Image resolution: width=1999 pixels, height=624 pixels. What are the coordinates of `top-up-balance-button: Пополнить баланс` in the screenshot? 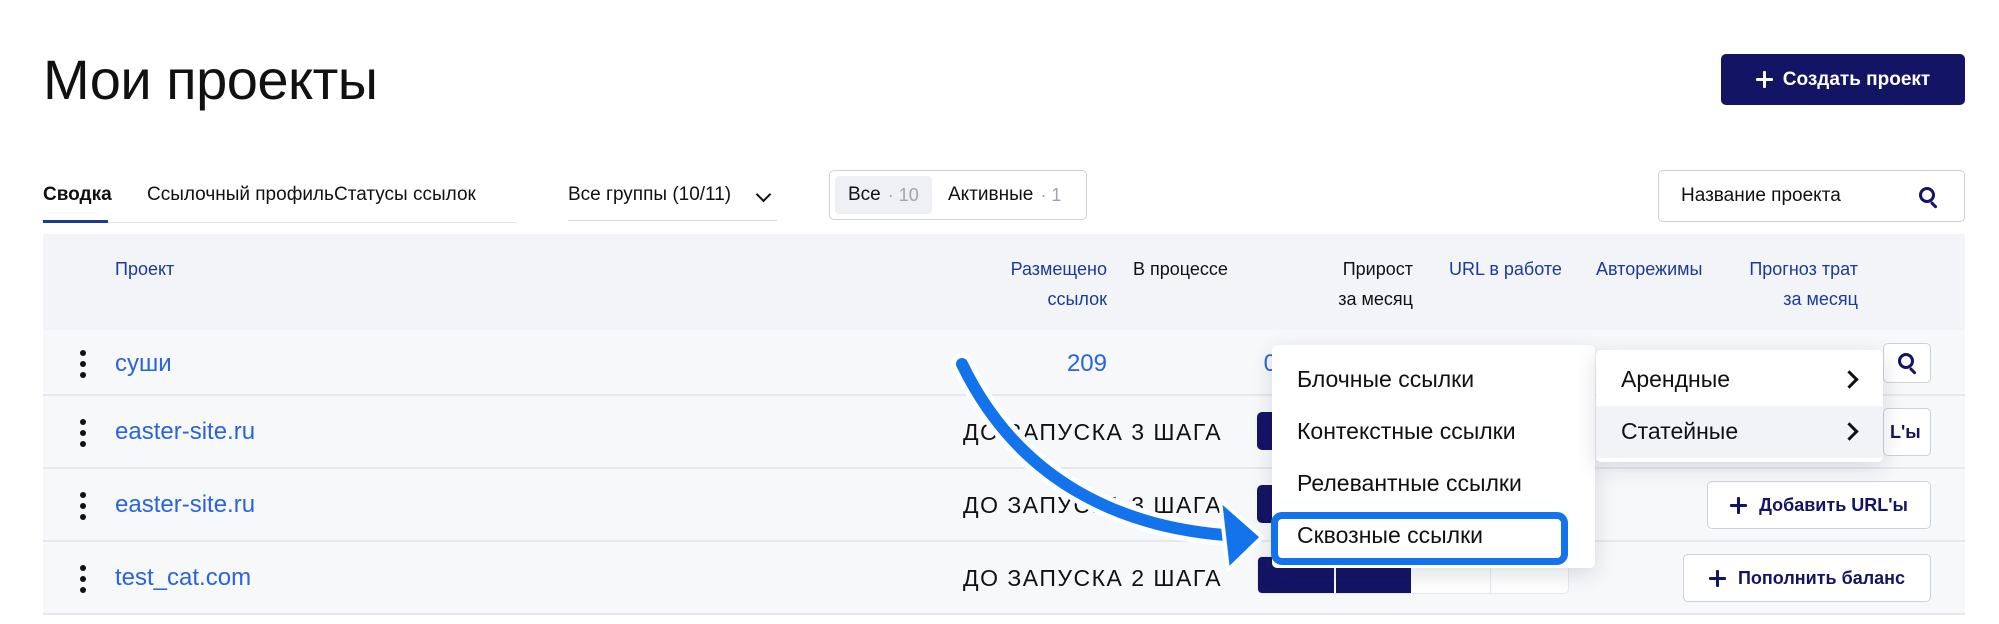 It's located at (1807, 578).